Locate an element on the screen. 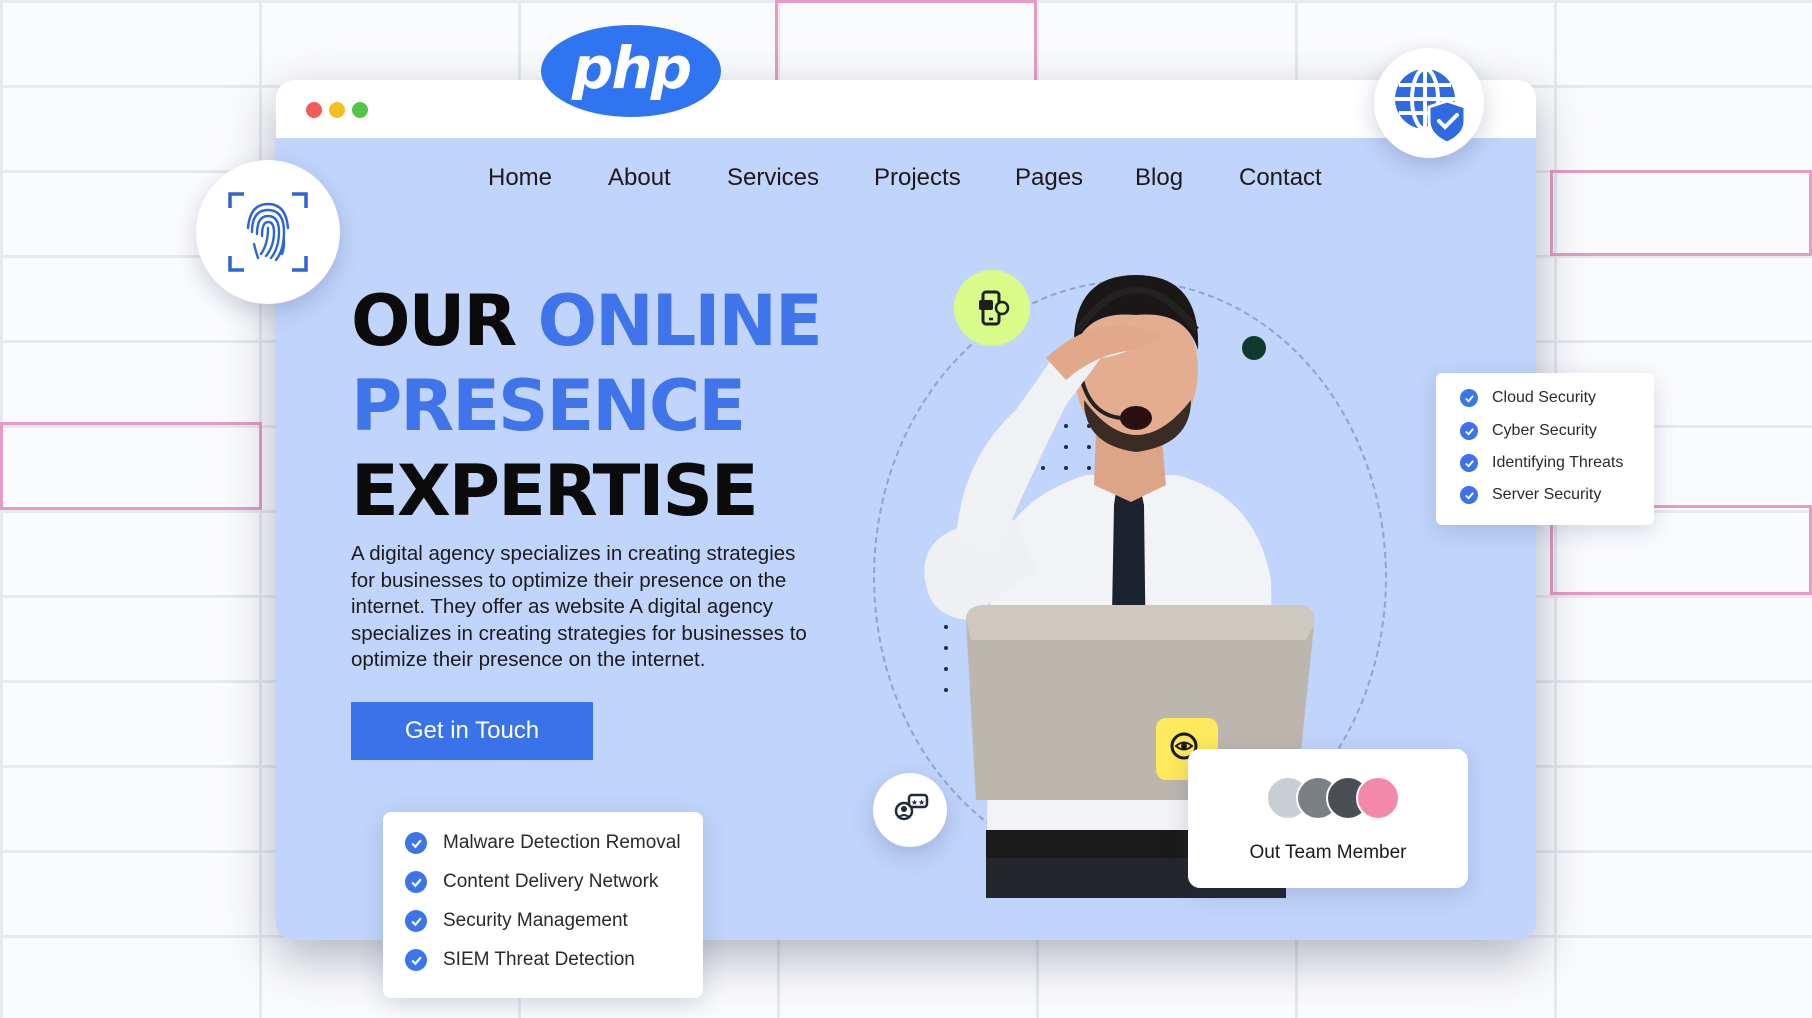 This screenshot has width=1812, height=1018. nav-home: Home is located at coordinates (520, 178).